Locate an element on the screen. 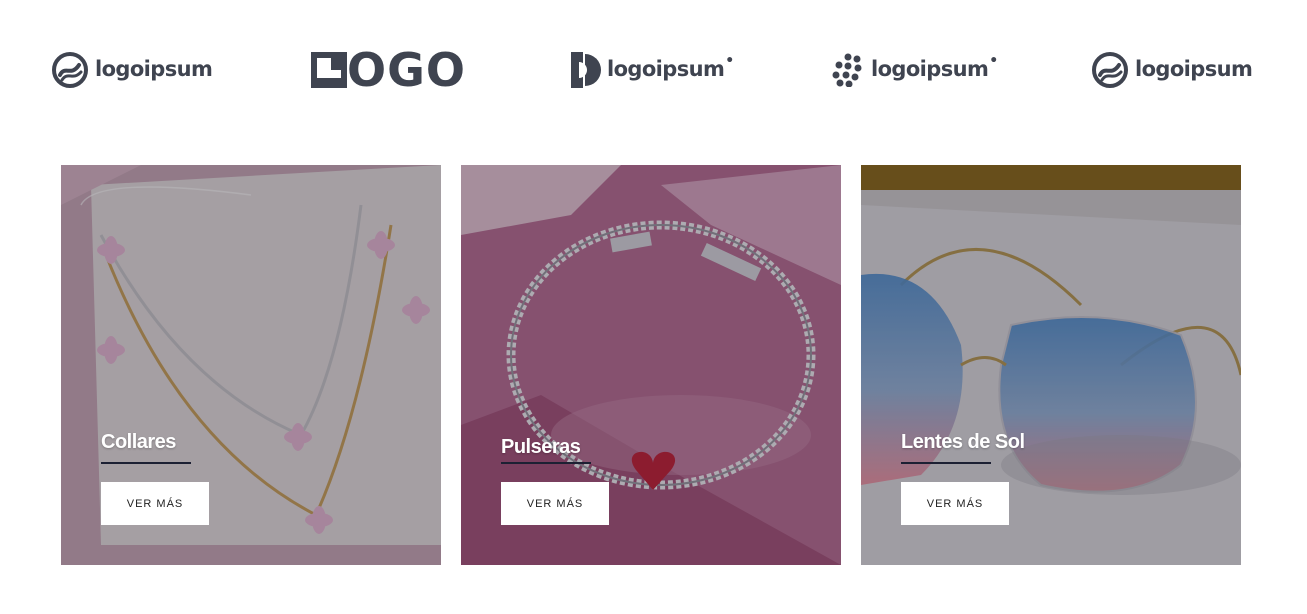 The height and width of the screenshot is (614, 1307). logo-logoipsum-3: logoipsum • is located at coordinates (914, 70).